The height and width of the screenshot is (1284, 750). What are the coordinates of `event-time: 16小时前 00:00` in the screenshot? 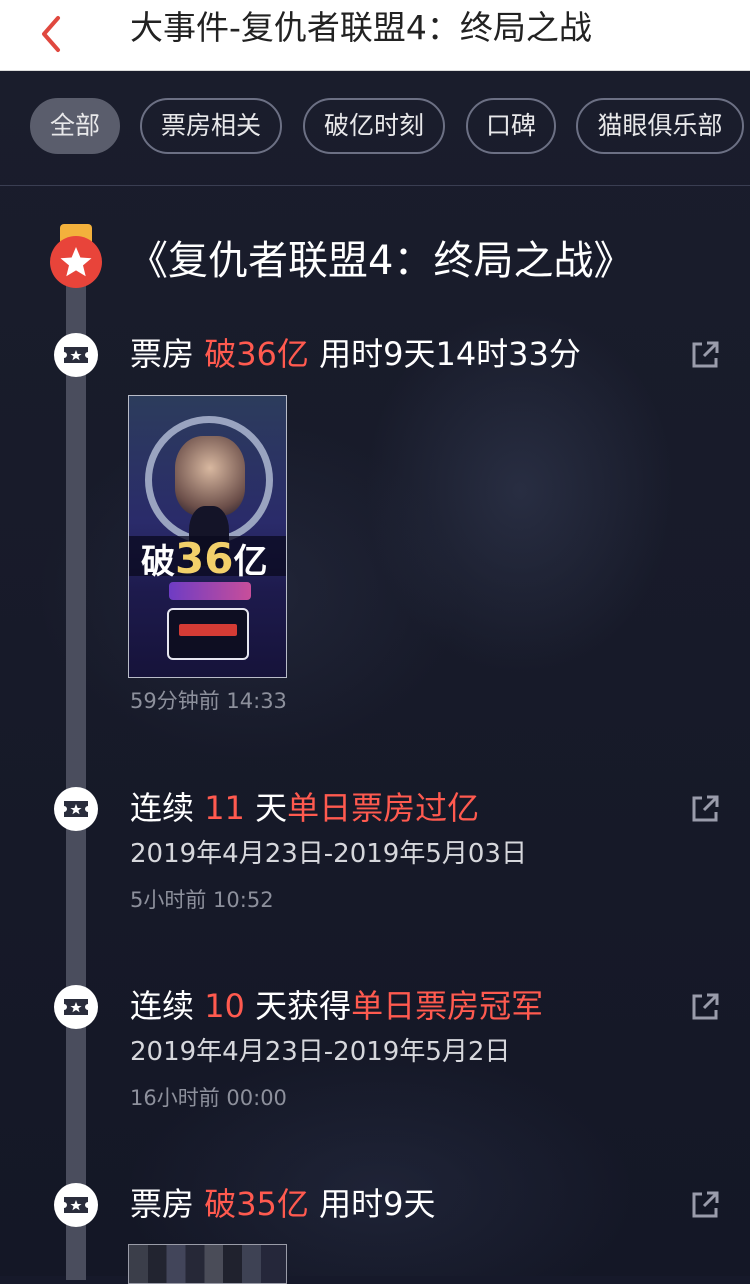 It's located at (208, 1098).